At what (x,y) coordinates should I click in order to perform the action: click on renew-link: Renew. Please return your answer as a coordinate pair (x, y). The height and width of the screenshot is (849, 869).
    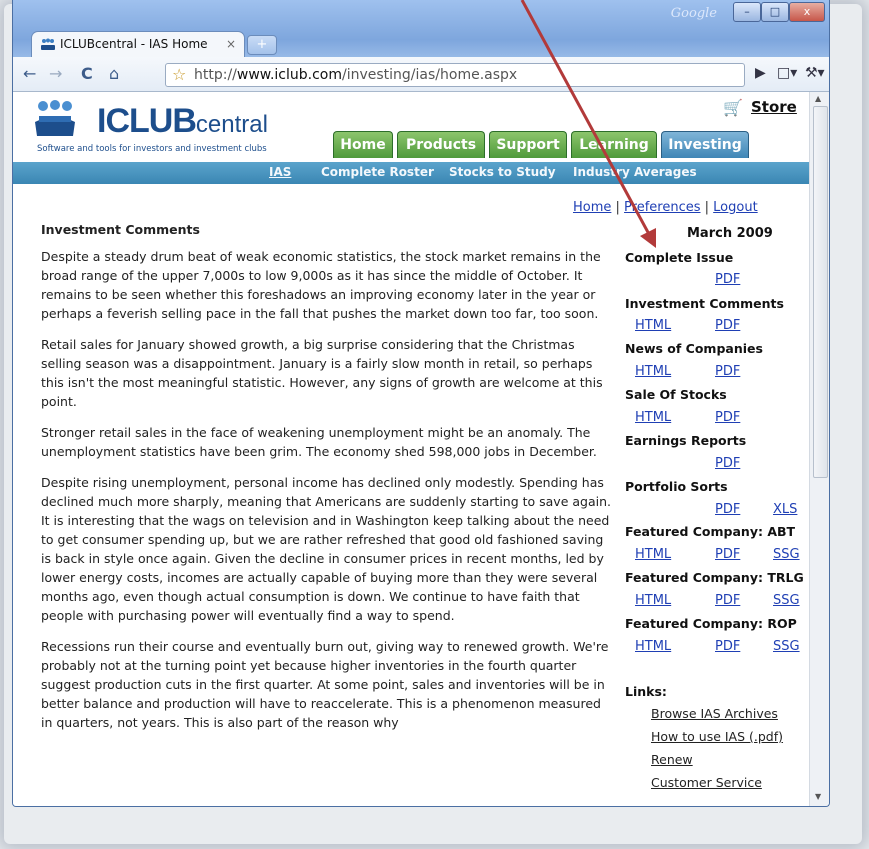
    Looking at the image, I should click on (672, 759).